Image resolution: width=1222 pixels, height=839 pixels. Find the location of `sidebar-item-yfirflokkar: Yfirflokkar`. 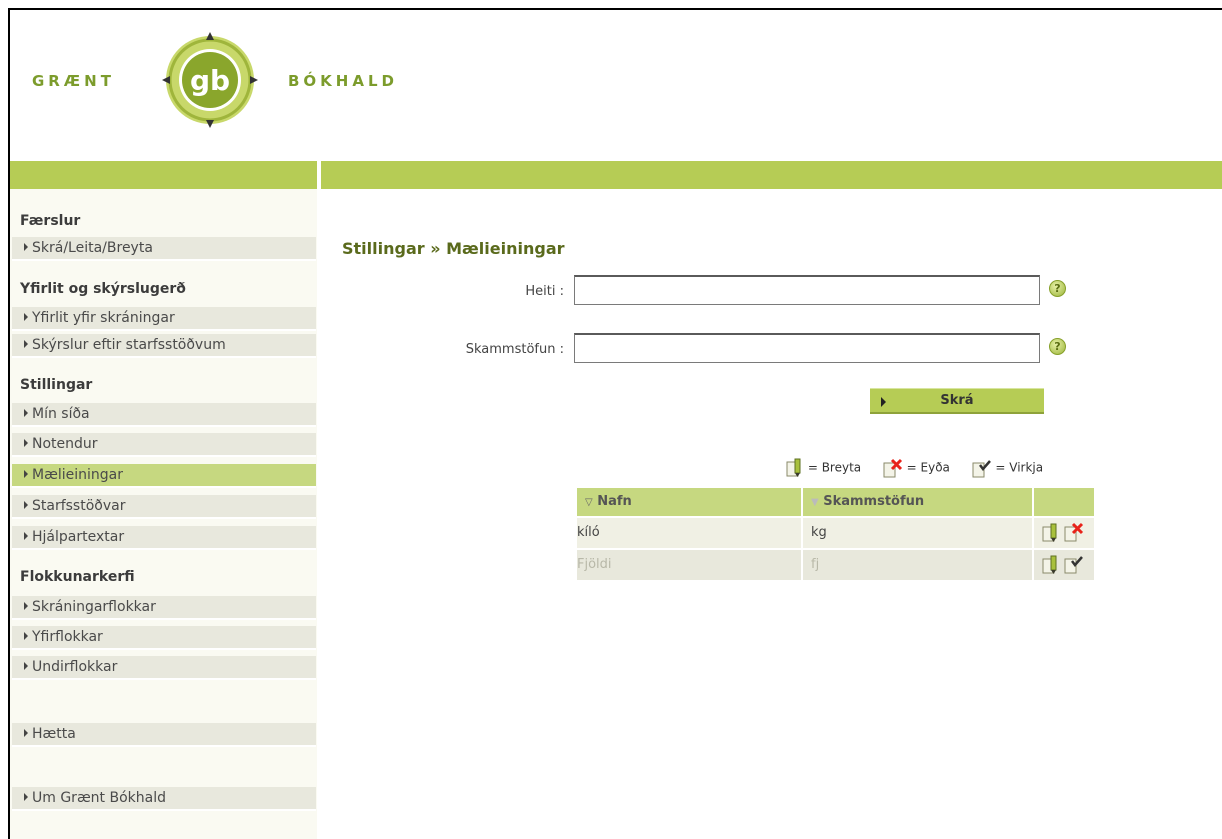

sidebar-item-yfirflokkar: Yfirflokkar is located at coordinates (164, 638).